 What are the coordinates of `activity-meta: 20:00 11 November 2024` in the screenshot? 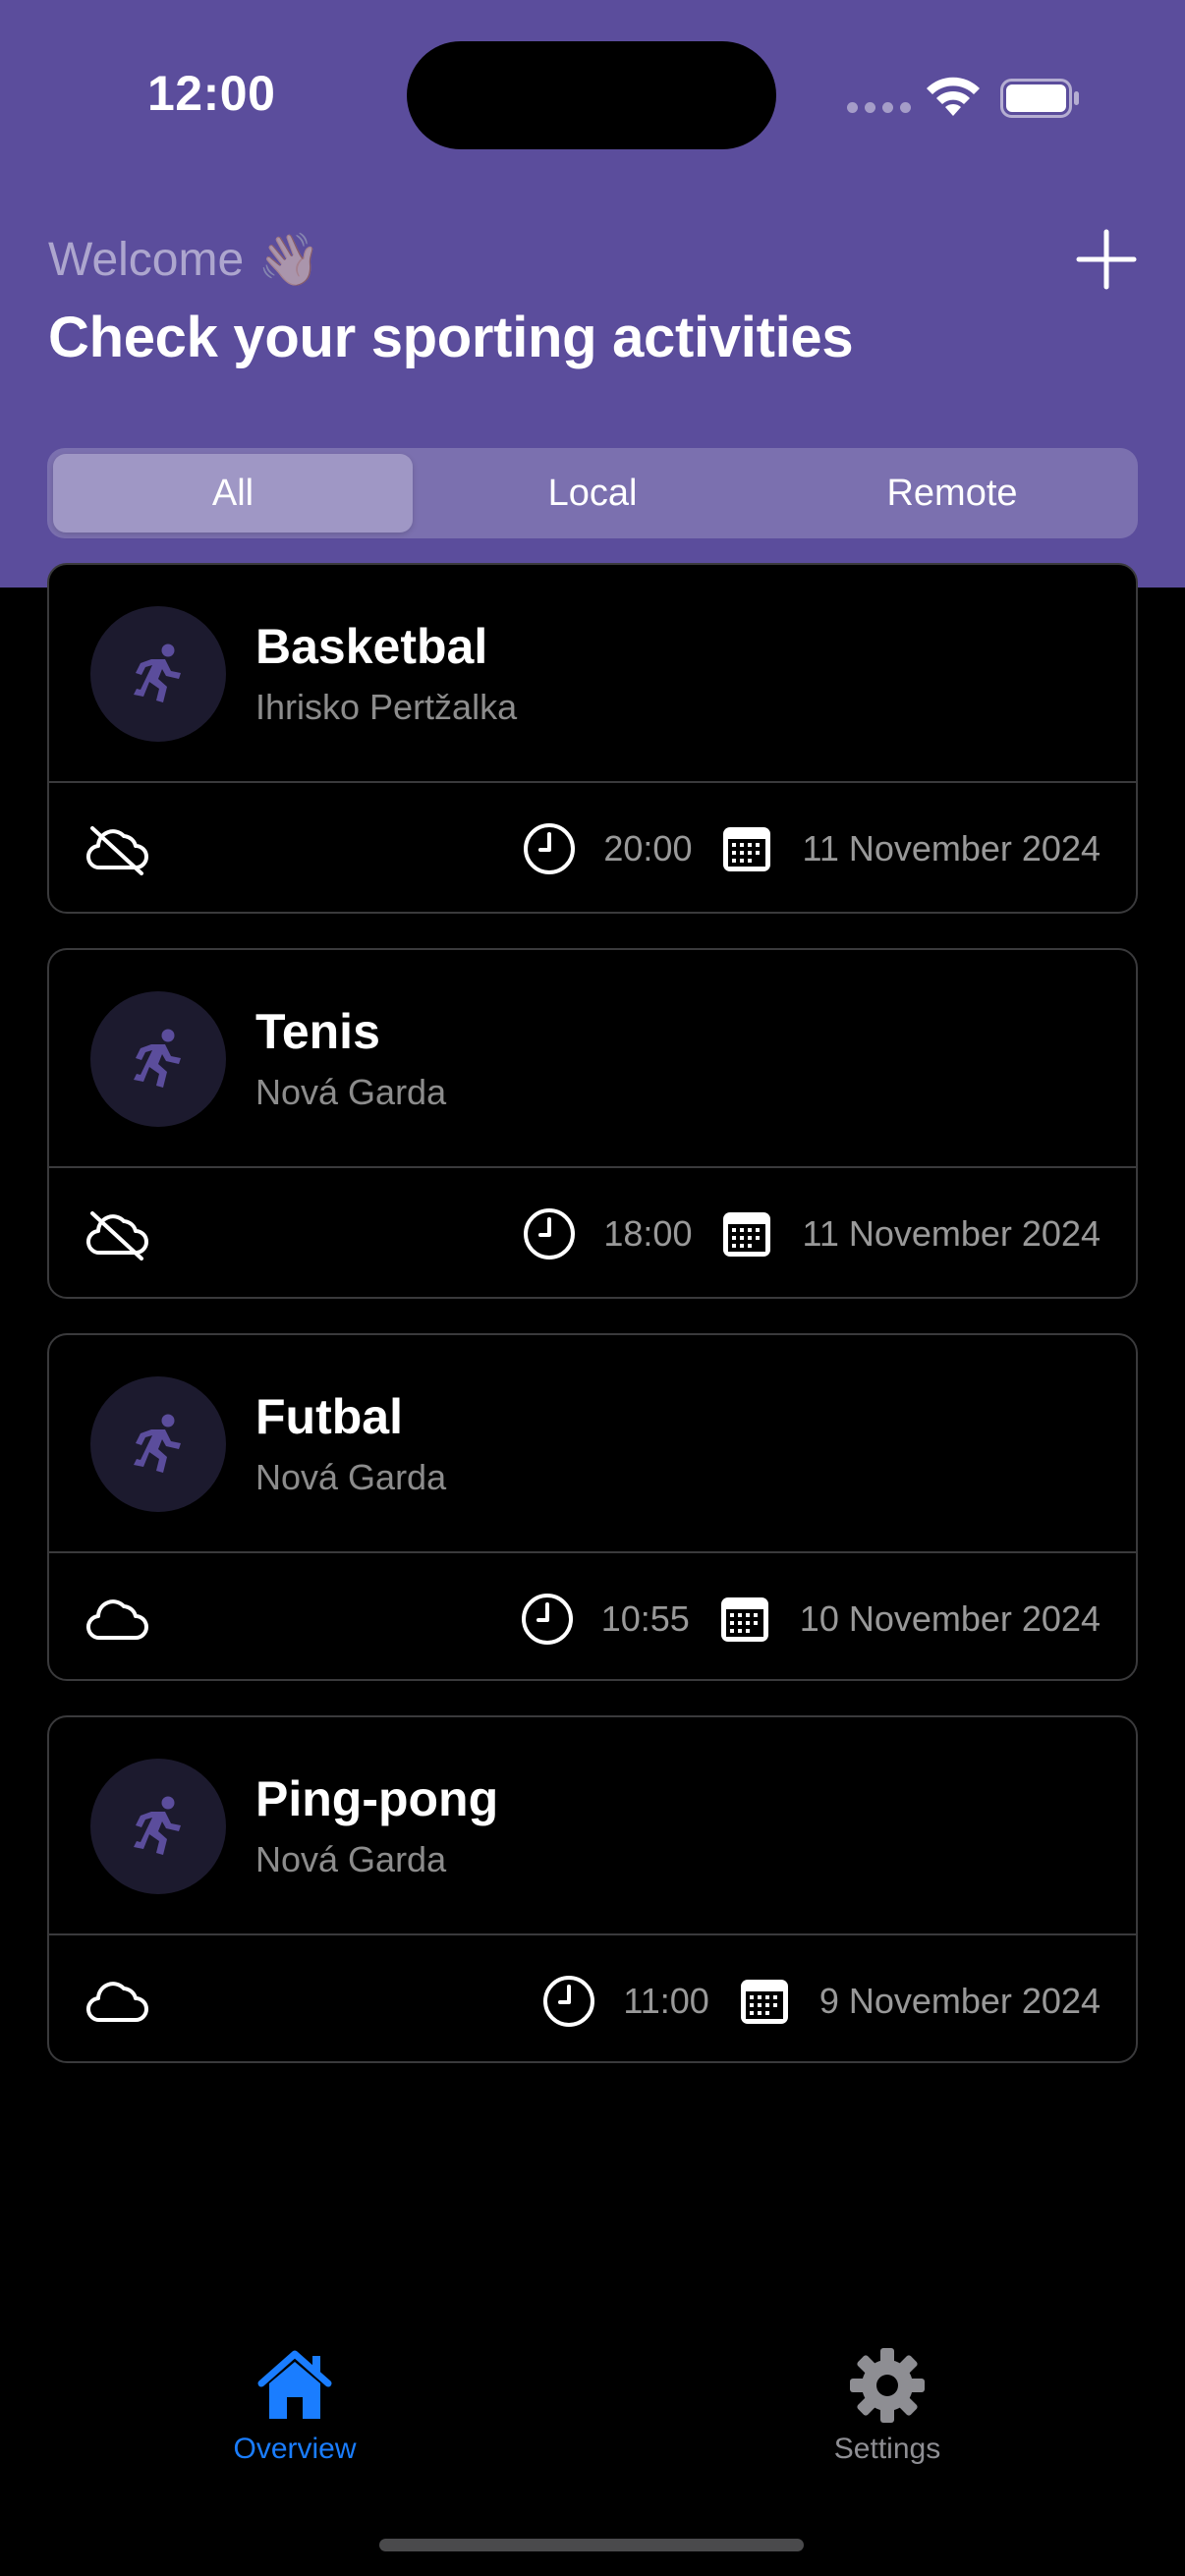 It's located at (812, 847).